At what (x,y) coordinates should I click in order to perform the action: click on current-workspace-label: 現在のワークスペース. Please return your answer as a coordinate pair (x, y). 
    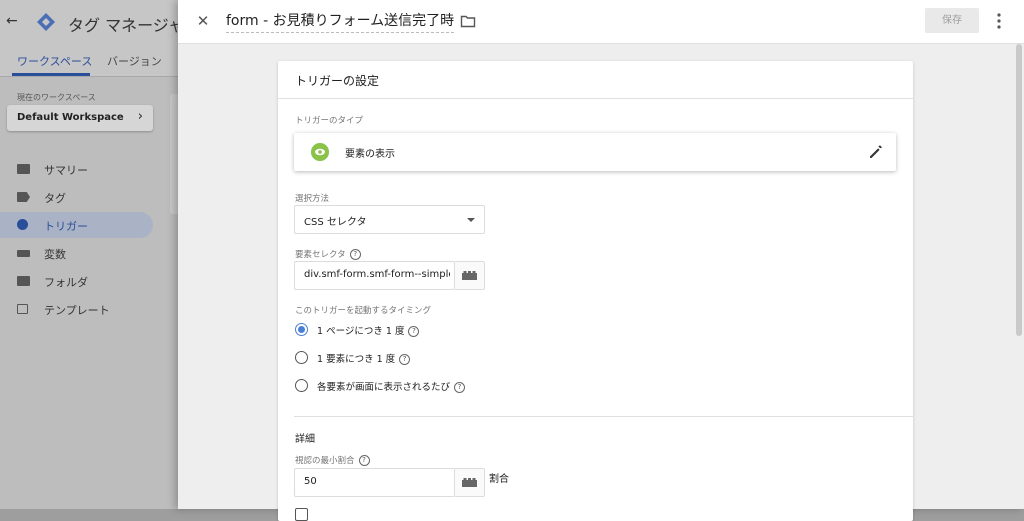
    Looking at the image, I should click on (56, 97).